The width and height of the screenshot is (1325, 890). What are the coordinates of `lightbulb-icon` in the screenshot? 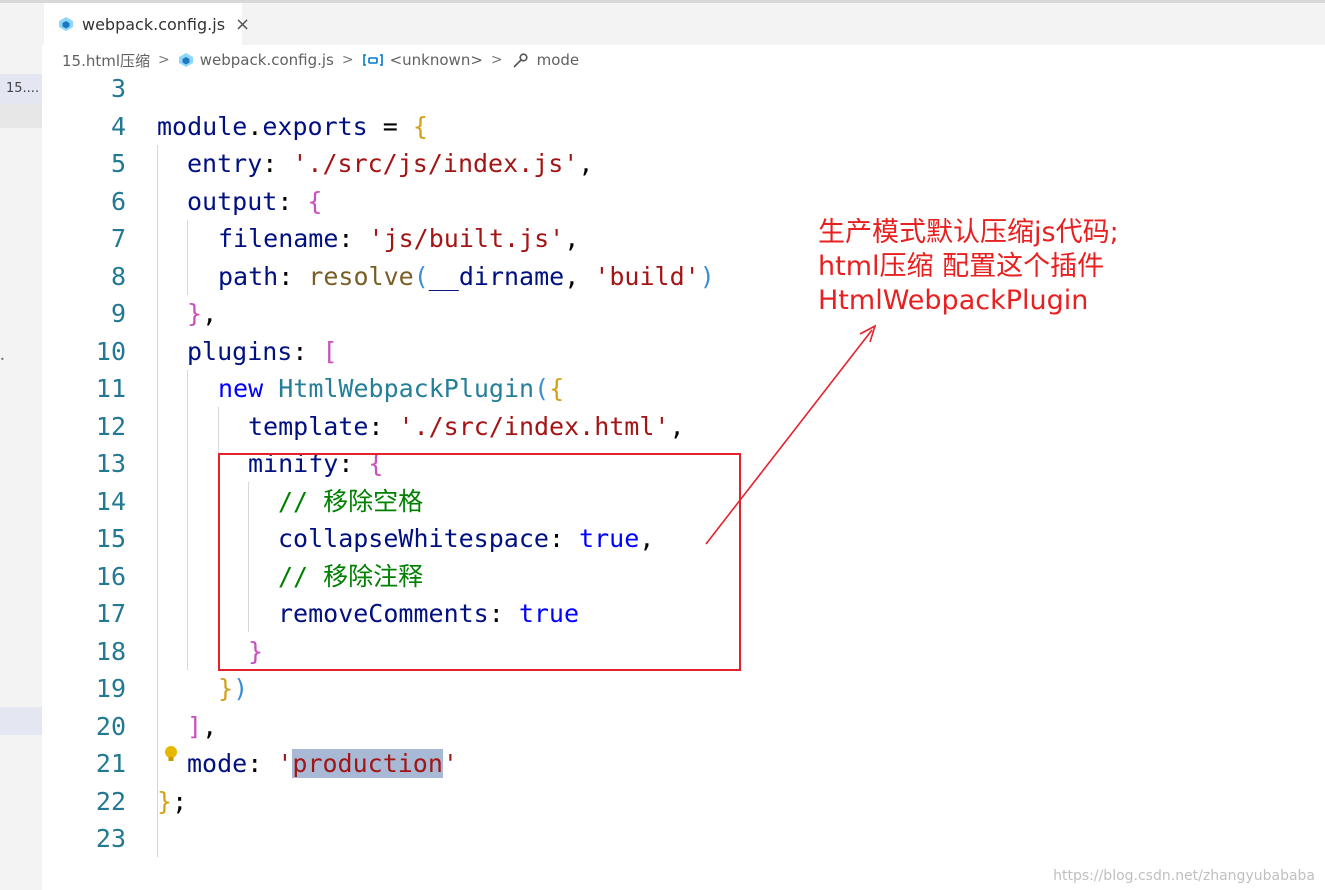 It's located at (171, 757).